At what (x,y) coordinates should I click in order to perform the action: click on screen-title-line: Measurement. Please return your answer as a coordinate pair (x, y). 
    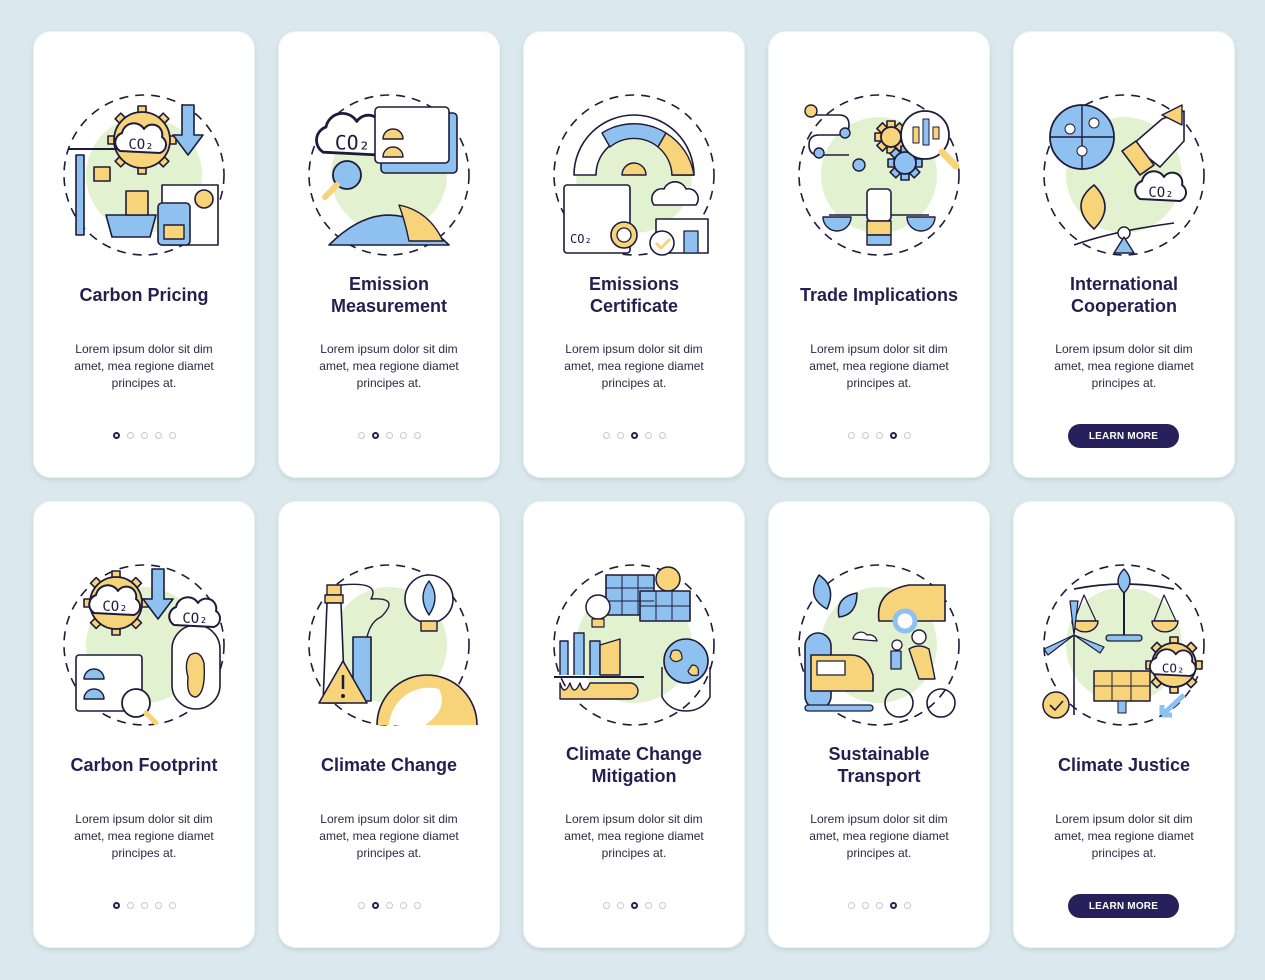
    Looking at the image, I should click on (389, 306).